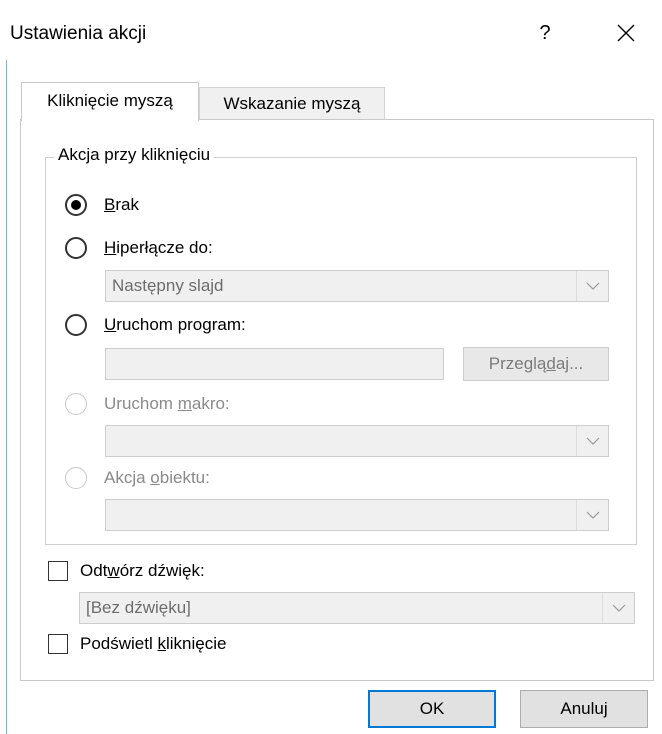  Describe the element at coordinates (110, 101) in the screenshot. I see `tab-mouse-click: Kliknięcie myszą` at that location.